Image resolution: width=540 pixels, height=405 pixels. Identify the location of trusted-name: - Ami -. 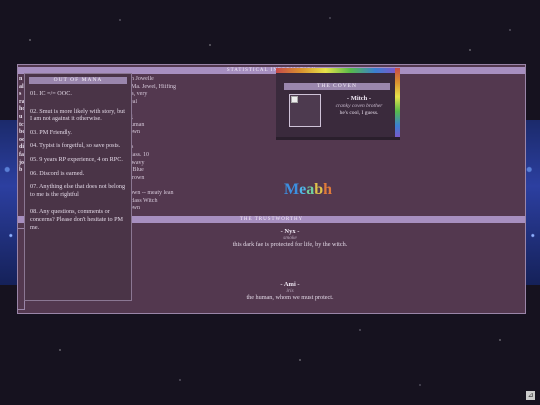
(290, 284).